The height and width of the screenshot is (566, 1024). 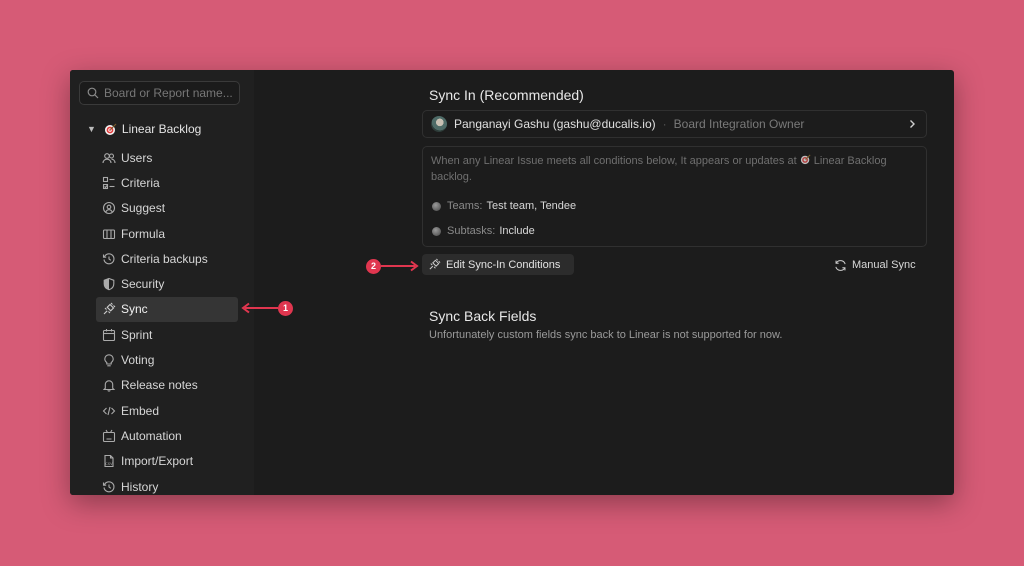 I want to click on manual-sync-button: Manual Sync, so click(x=875, y=265).